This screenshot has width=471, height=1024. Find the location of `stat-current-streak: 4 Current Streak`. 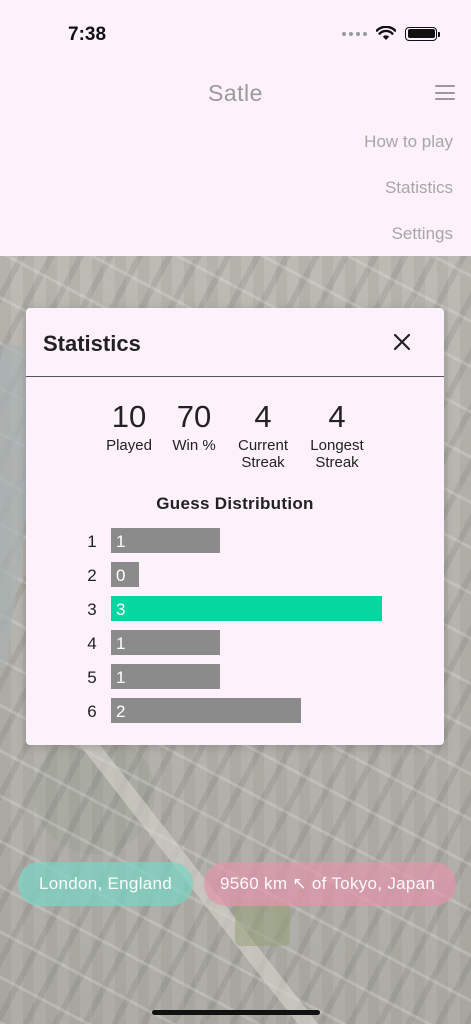

stat-current-streak: 4 Current Streak is located at coordinates (263, 435).